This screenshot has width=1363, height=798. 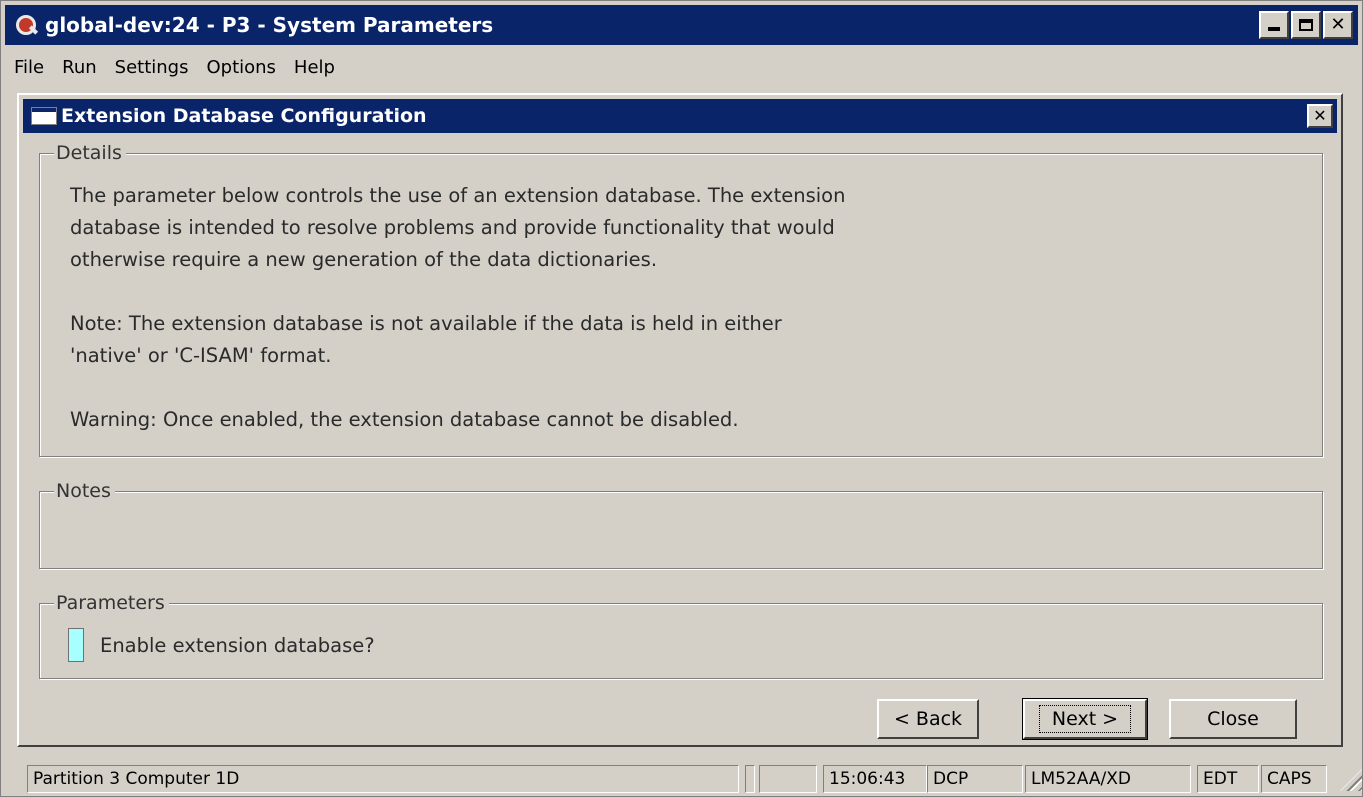 What do you see at coordinates (76, 645) in the screenshot?
I see `enable-extension-field` at bounding box center [76, 645].